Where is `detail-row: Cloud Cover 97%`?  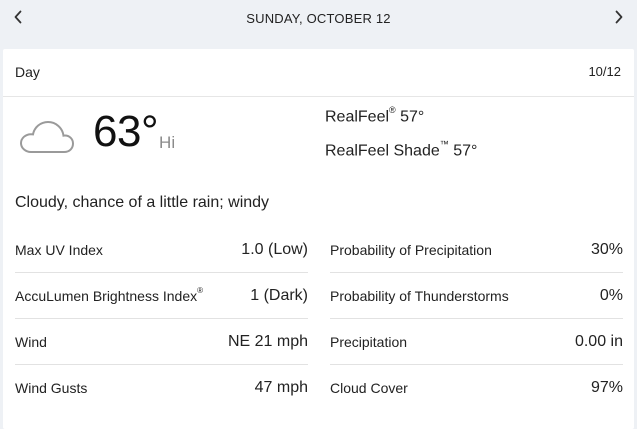 detail-row: Cloud Cover 97% is located at coordinates (476, 388).